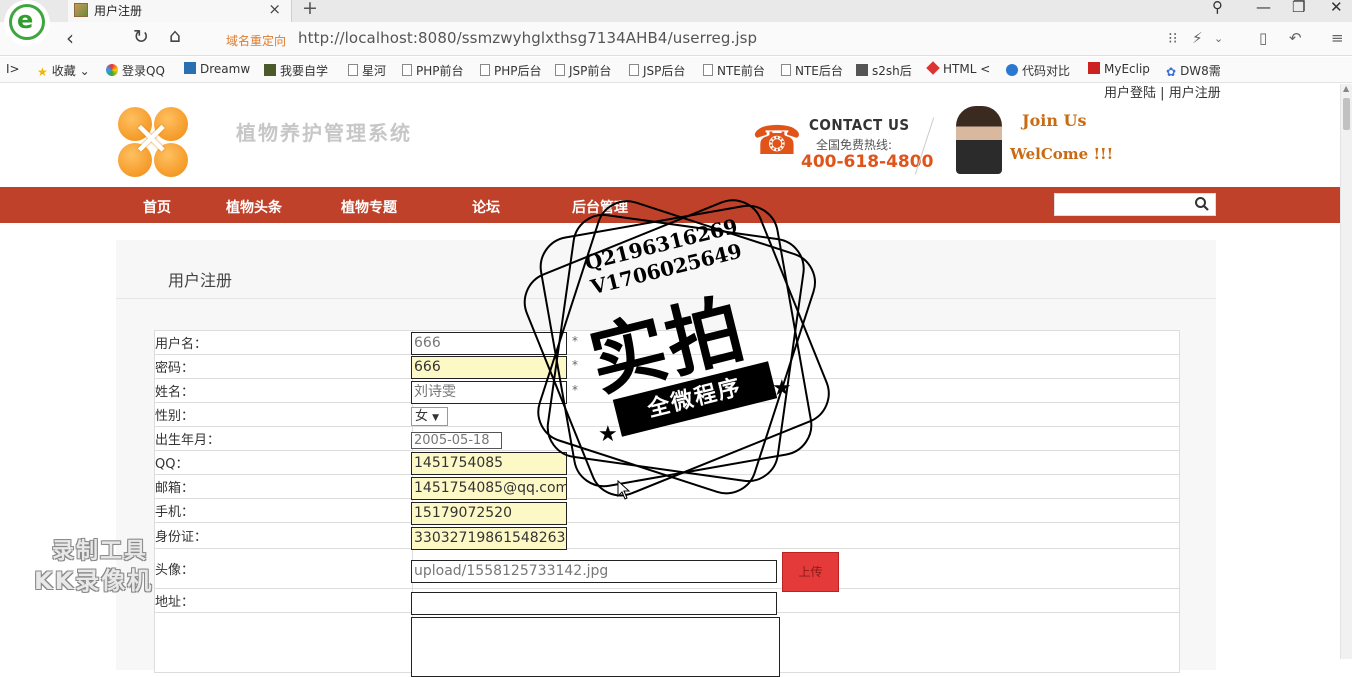 The image size is (1352, 677). I want to click on bookmark-dw8: ✿ DW8需, so click(1193, 70).